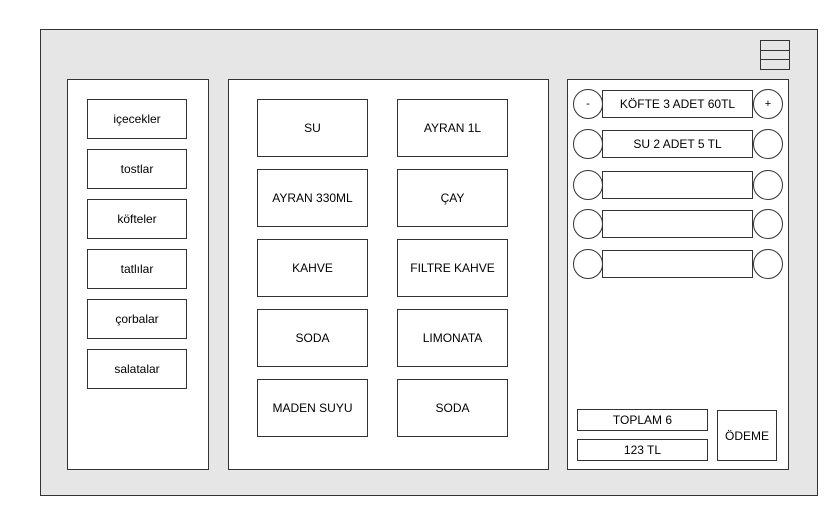  Describe the element at coordinates (452, 338) in the screenshot. I see `product-button: LIMONATA` at that location.